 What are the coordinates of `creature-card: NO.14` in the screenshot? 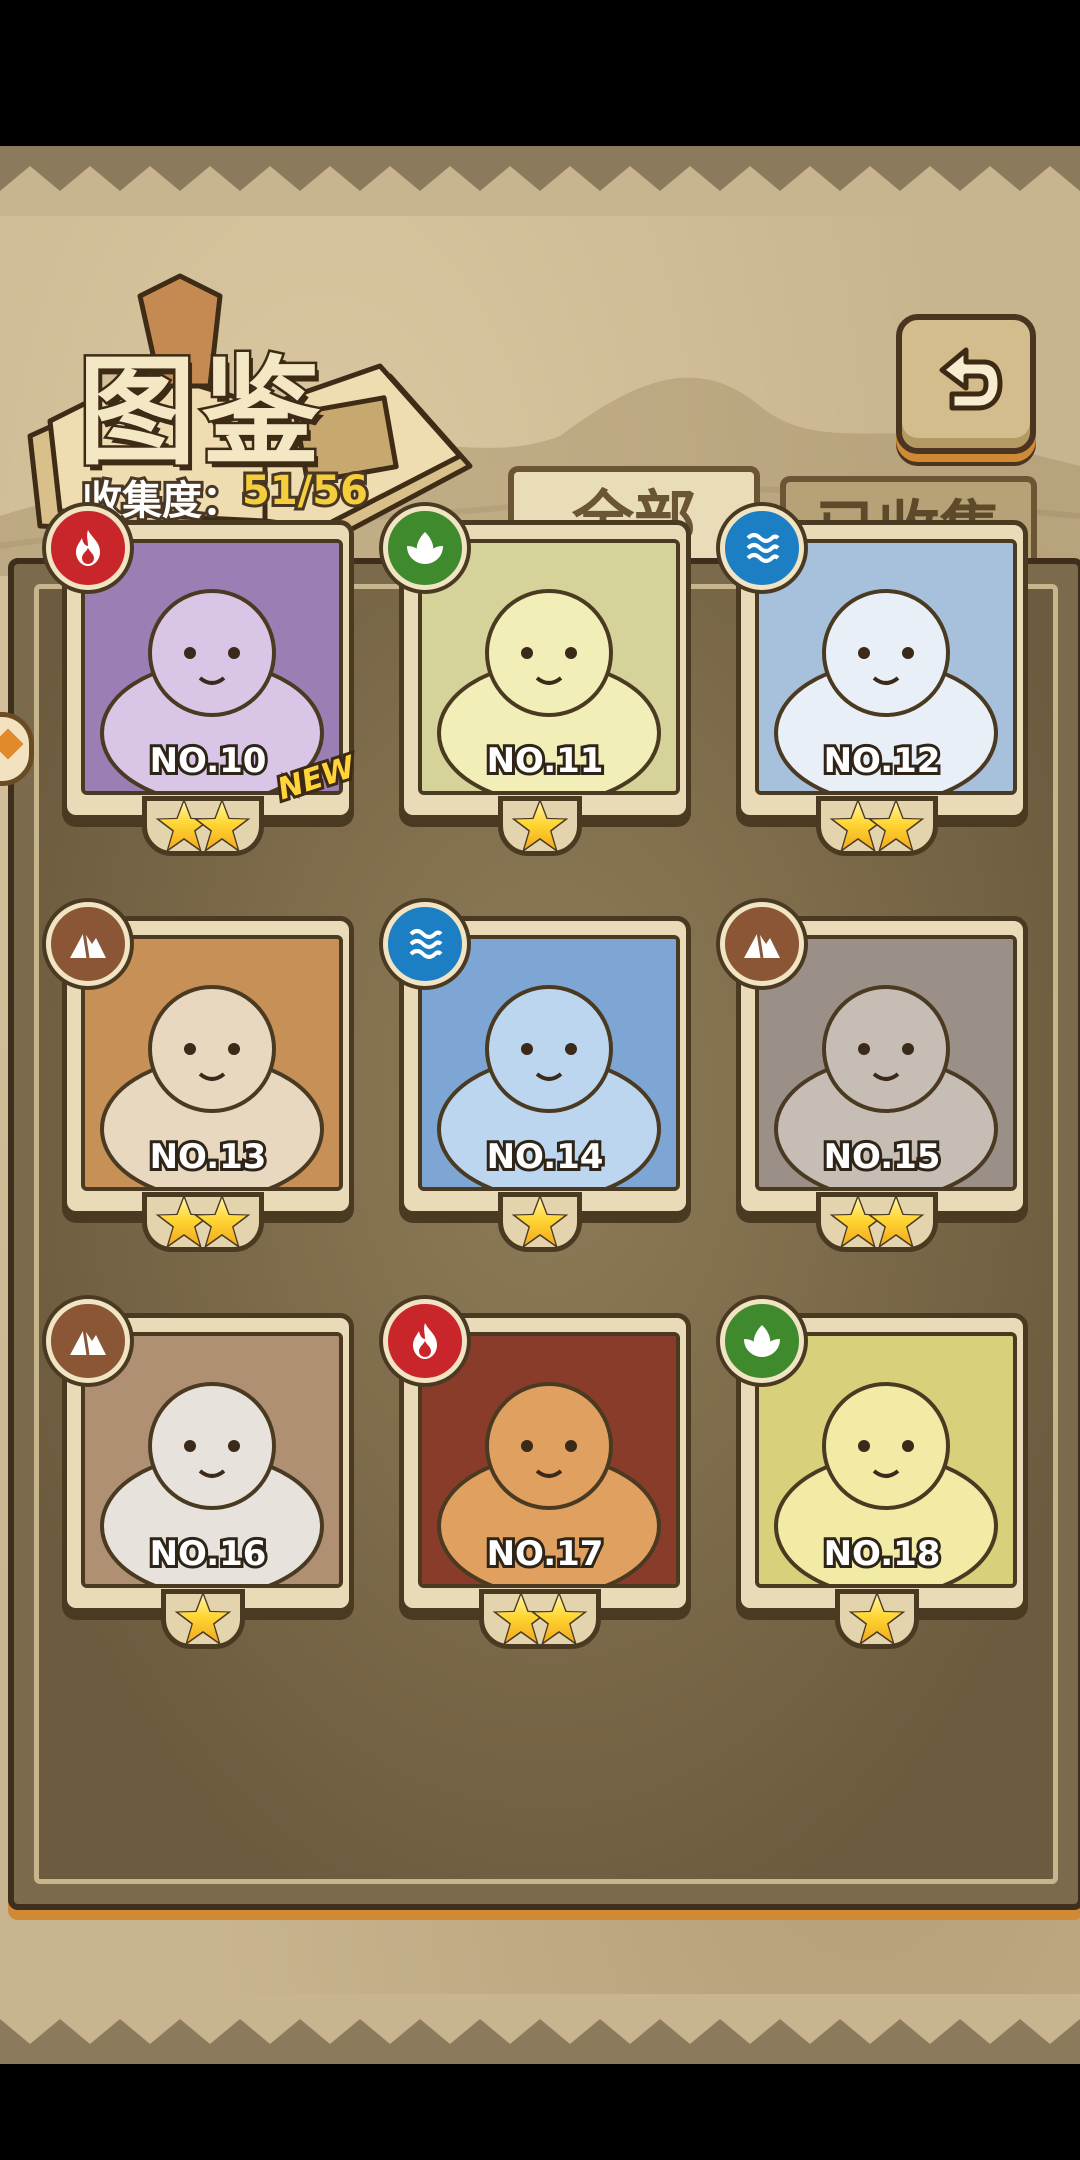 It's located at (537, 1077).